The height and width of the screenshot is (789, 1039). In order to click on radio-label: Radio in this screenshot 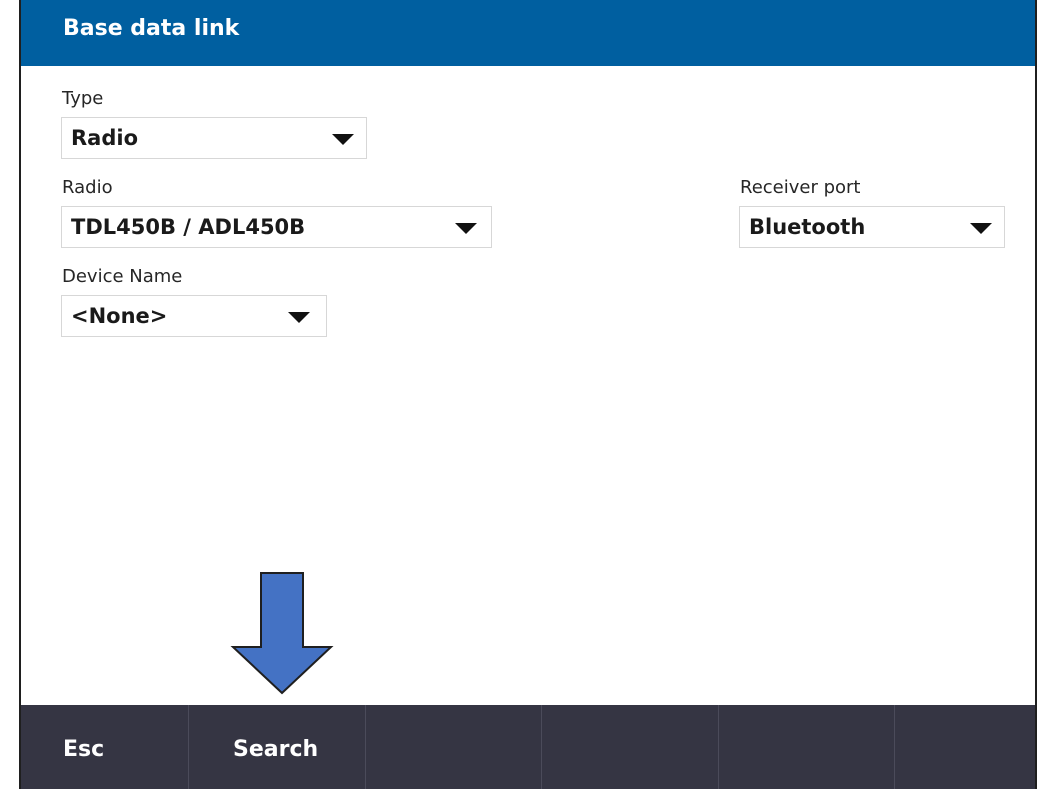, I will do `click(87, 187)`.